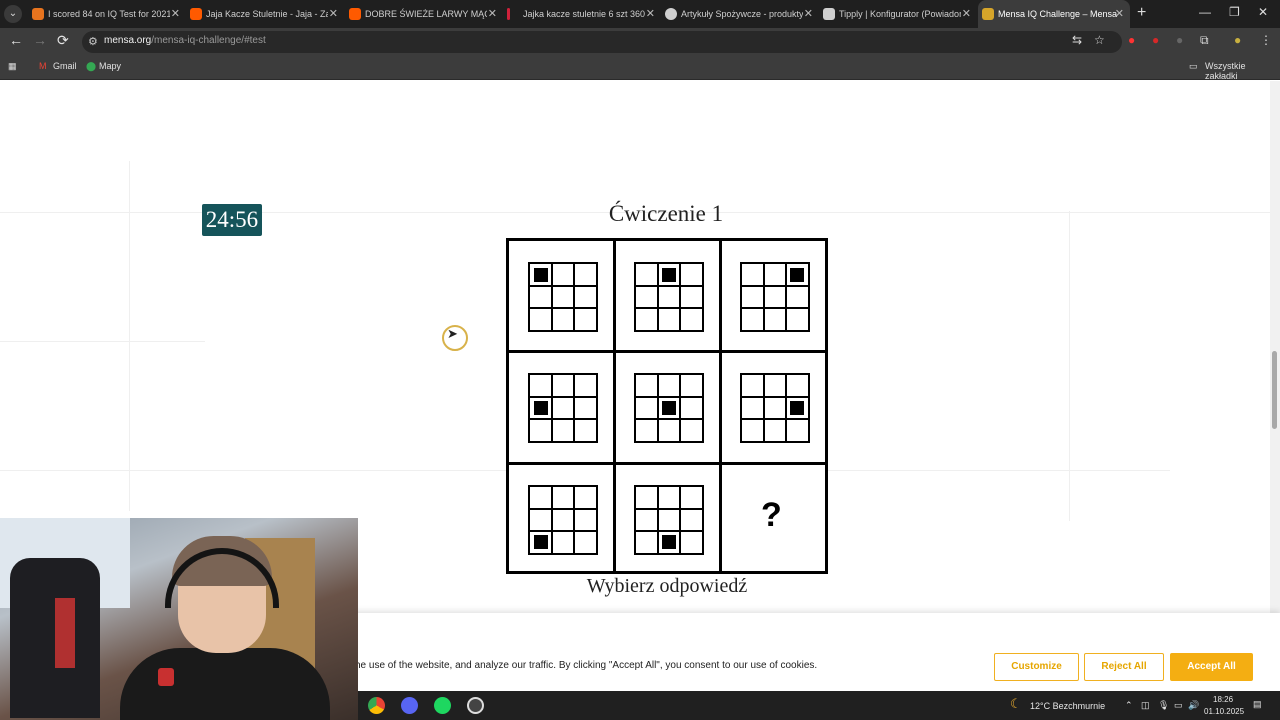 The image size is (1280, 720). Describe the element at coordinates (1067, 706) in the screenshot. I see `weather-text: 12°C Bezchmurnie` at that location.